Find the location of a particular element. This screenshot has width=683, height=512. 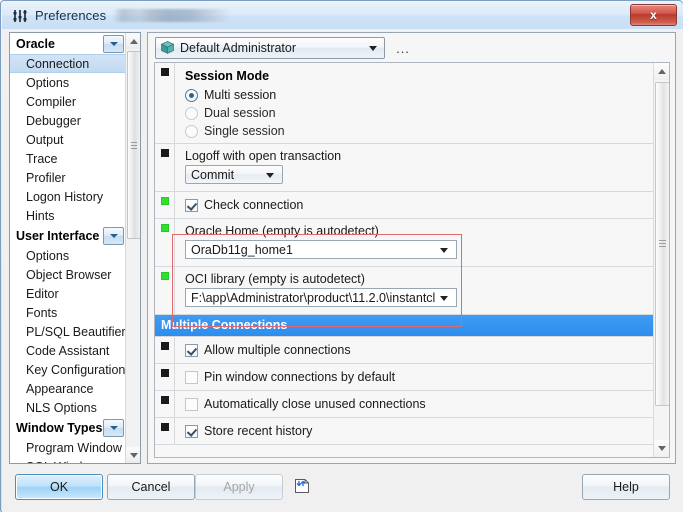

options-scroll-down-button is located at coordinates (661, 448).